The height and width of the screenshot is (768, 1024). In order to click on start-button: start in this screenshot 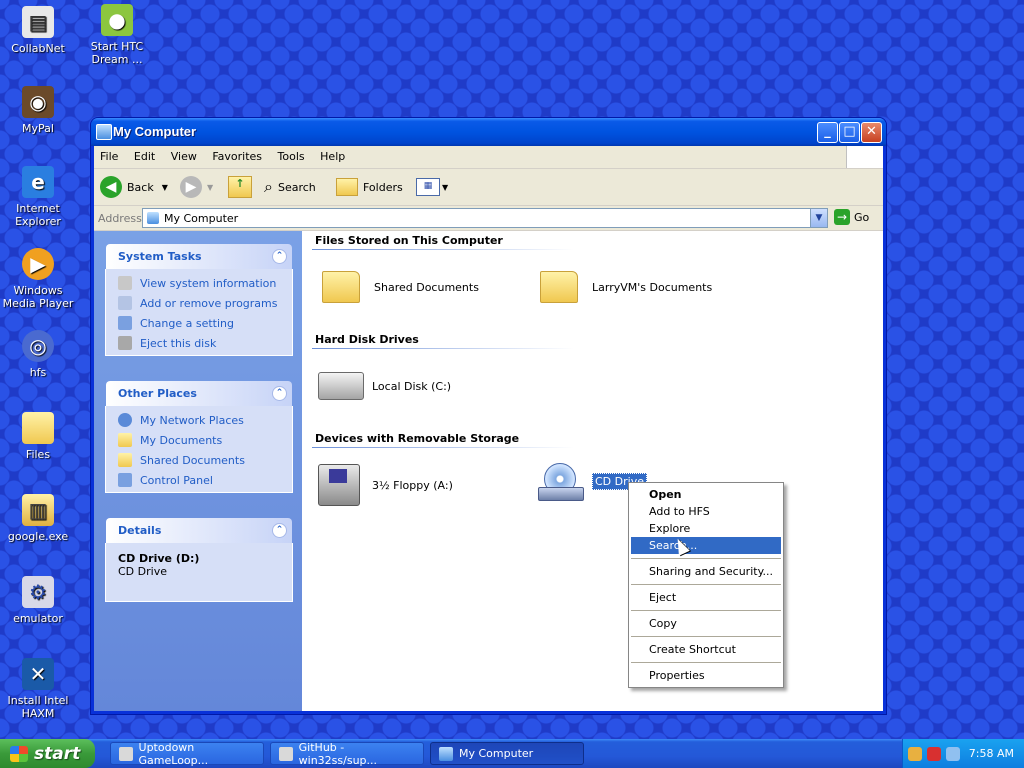, I will do `click(47, 753)`.